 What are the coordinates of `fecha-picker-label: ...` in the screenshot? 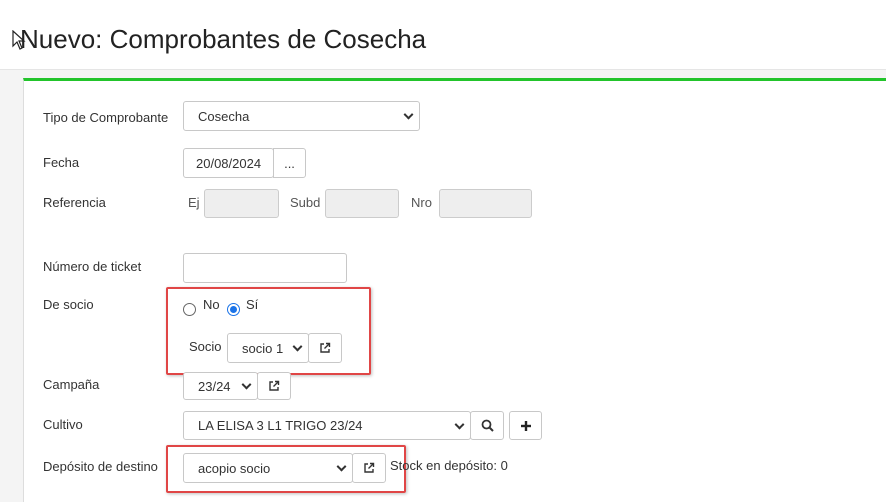 It's located at (289, 163).